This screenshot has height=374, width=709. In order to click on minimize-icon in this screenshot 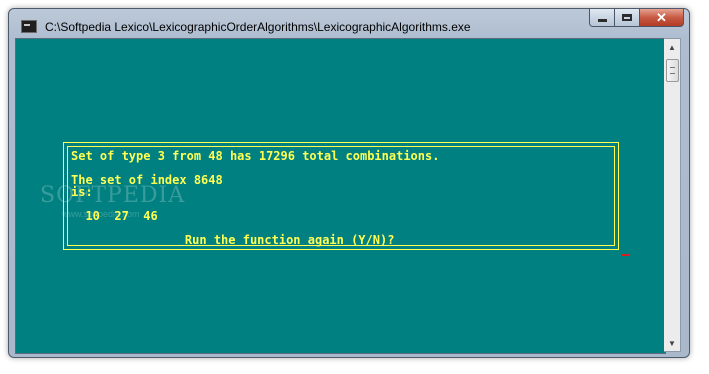, I will do `click(602, 20)`.